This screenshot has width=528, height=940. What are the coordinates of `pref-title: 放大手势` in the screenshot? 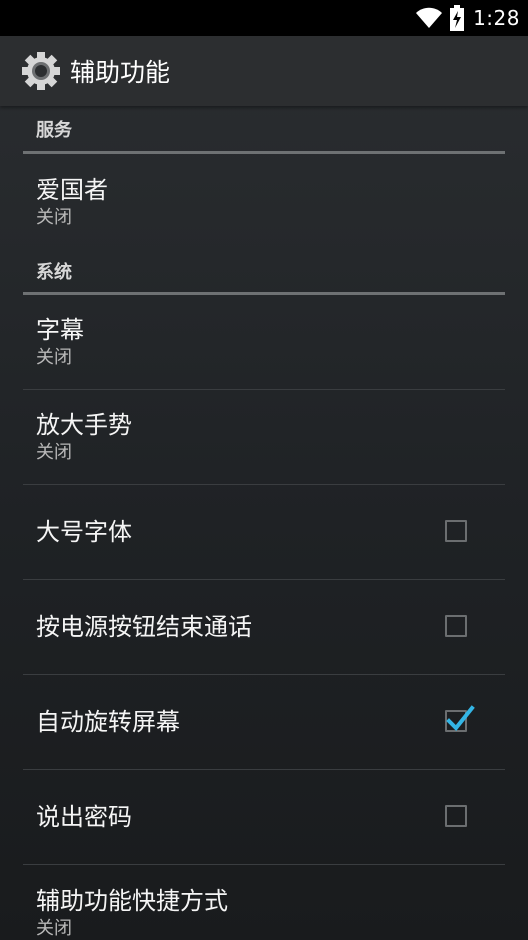 It's located at (84, 425).